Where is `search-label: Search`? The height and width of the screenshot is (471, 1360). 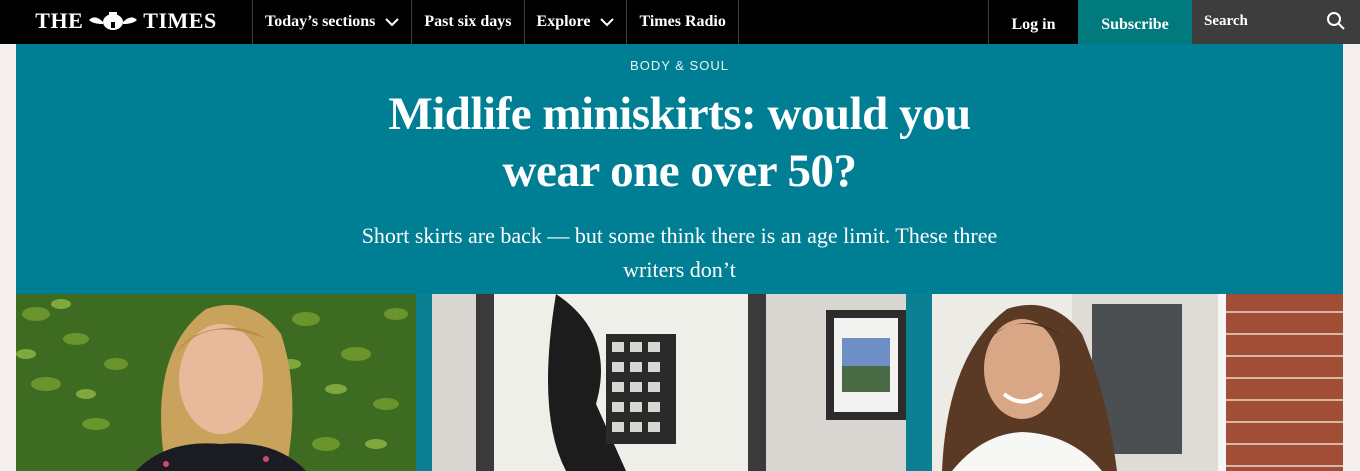
search-label: Search is located at coordinates (1226, 20).